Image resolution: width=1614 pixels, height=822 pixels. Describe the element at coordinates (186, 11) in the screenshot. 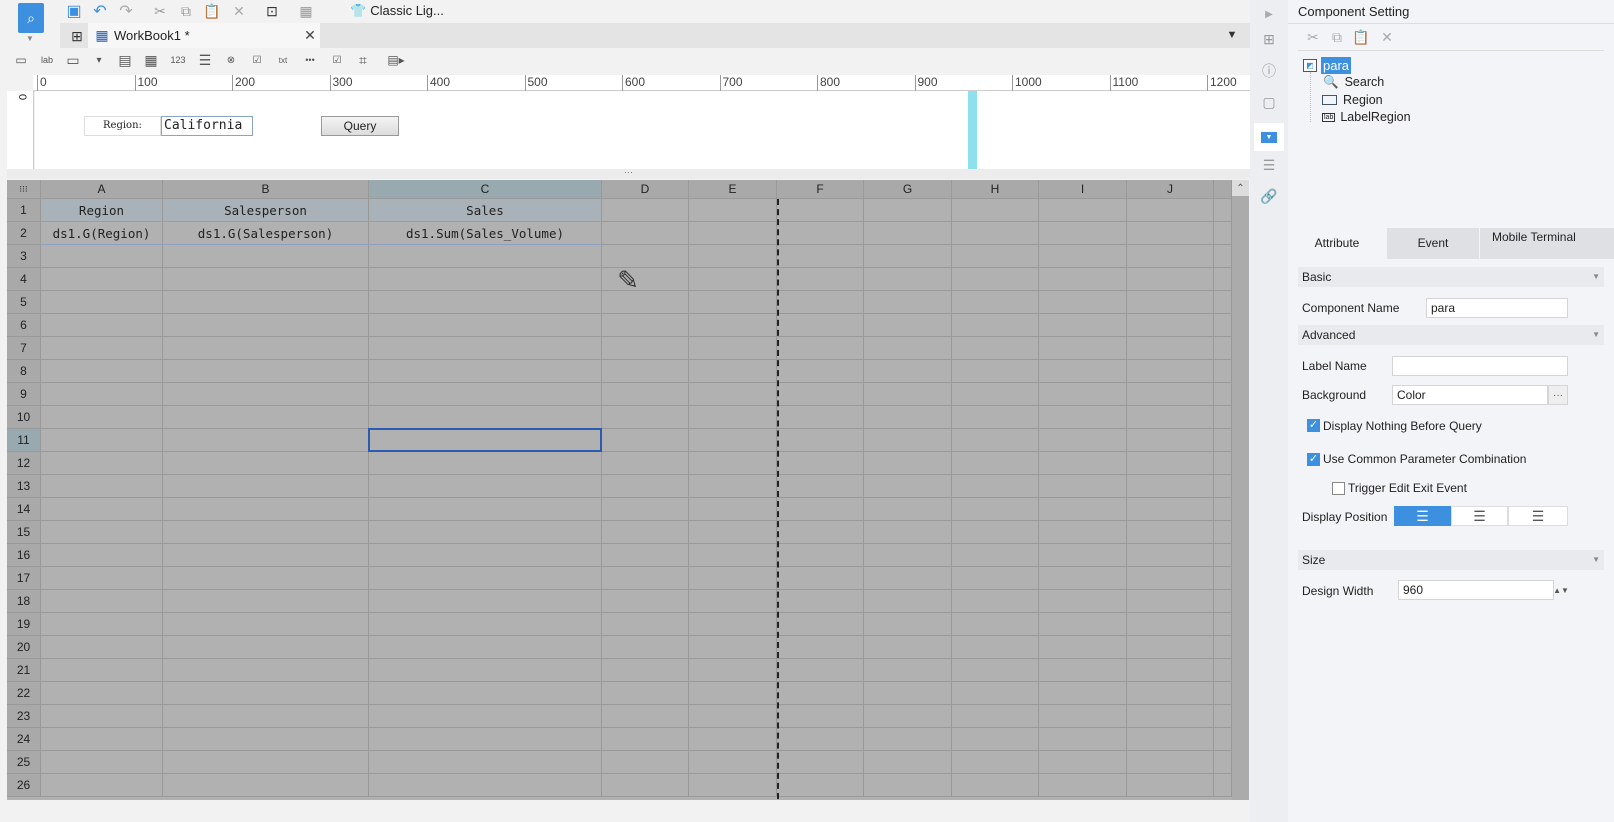

I see `copy-icon: ⧉` at that location.